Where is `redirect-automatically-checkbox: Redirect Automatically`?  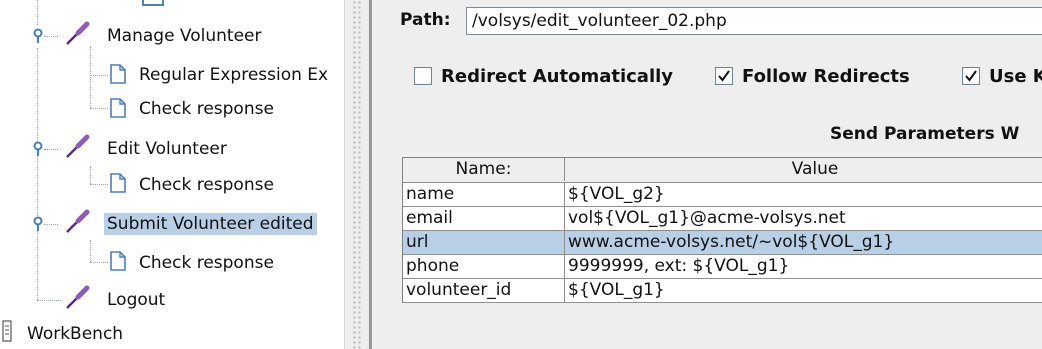 redirect-automatically-checkbox: Redirect Automatically is located at coordinates (543, 76).